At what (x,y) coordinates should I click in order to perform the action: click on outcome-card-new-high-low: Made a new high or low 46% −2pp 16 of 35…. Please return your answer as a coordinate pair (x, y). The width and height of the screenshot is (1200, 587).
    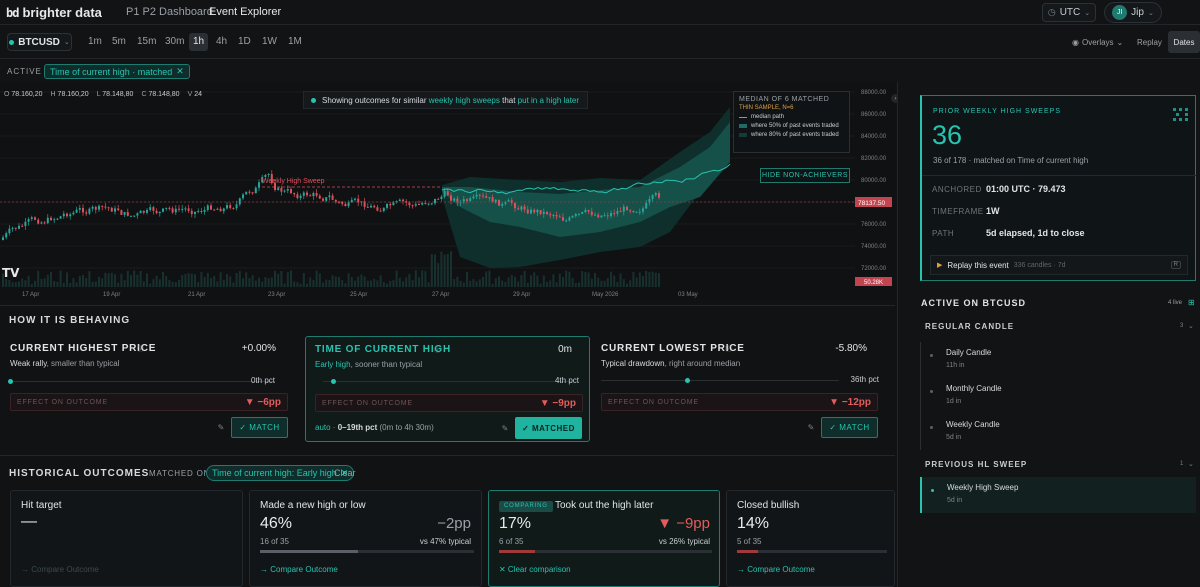
    Looking at the image, I should click on (365, 538).